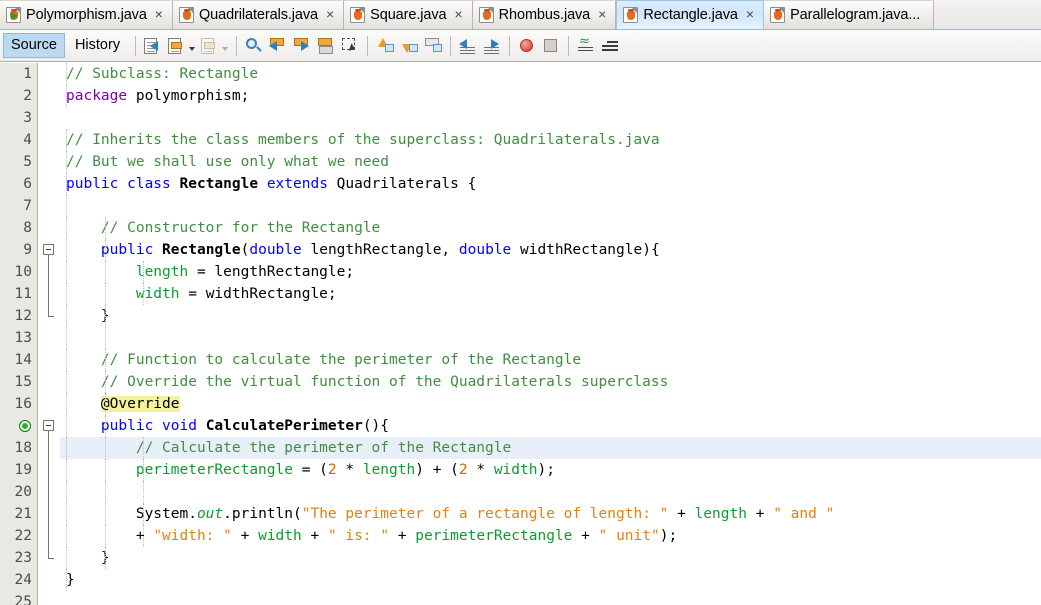  Describe the element at coordinates (433, 46) in the screenshot. I see `toggle-bookmark-icon` at that location.